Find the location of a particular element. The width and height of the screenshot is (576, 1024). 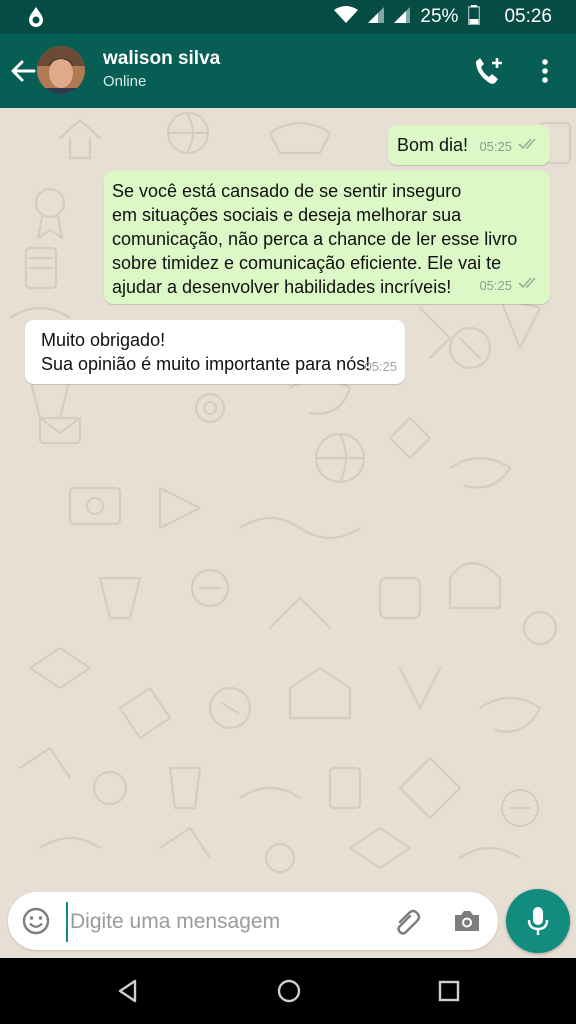

battery-icon is located at coordinates (474, 17).